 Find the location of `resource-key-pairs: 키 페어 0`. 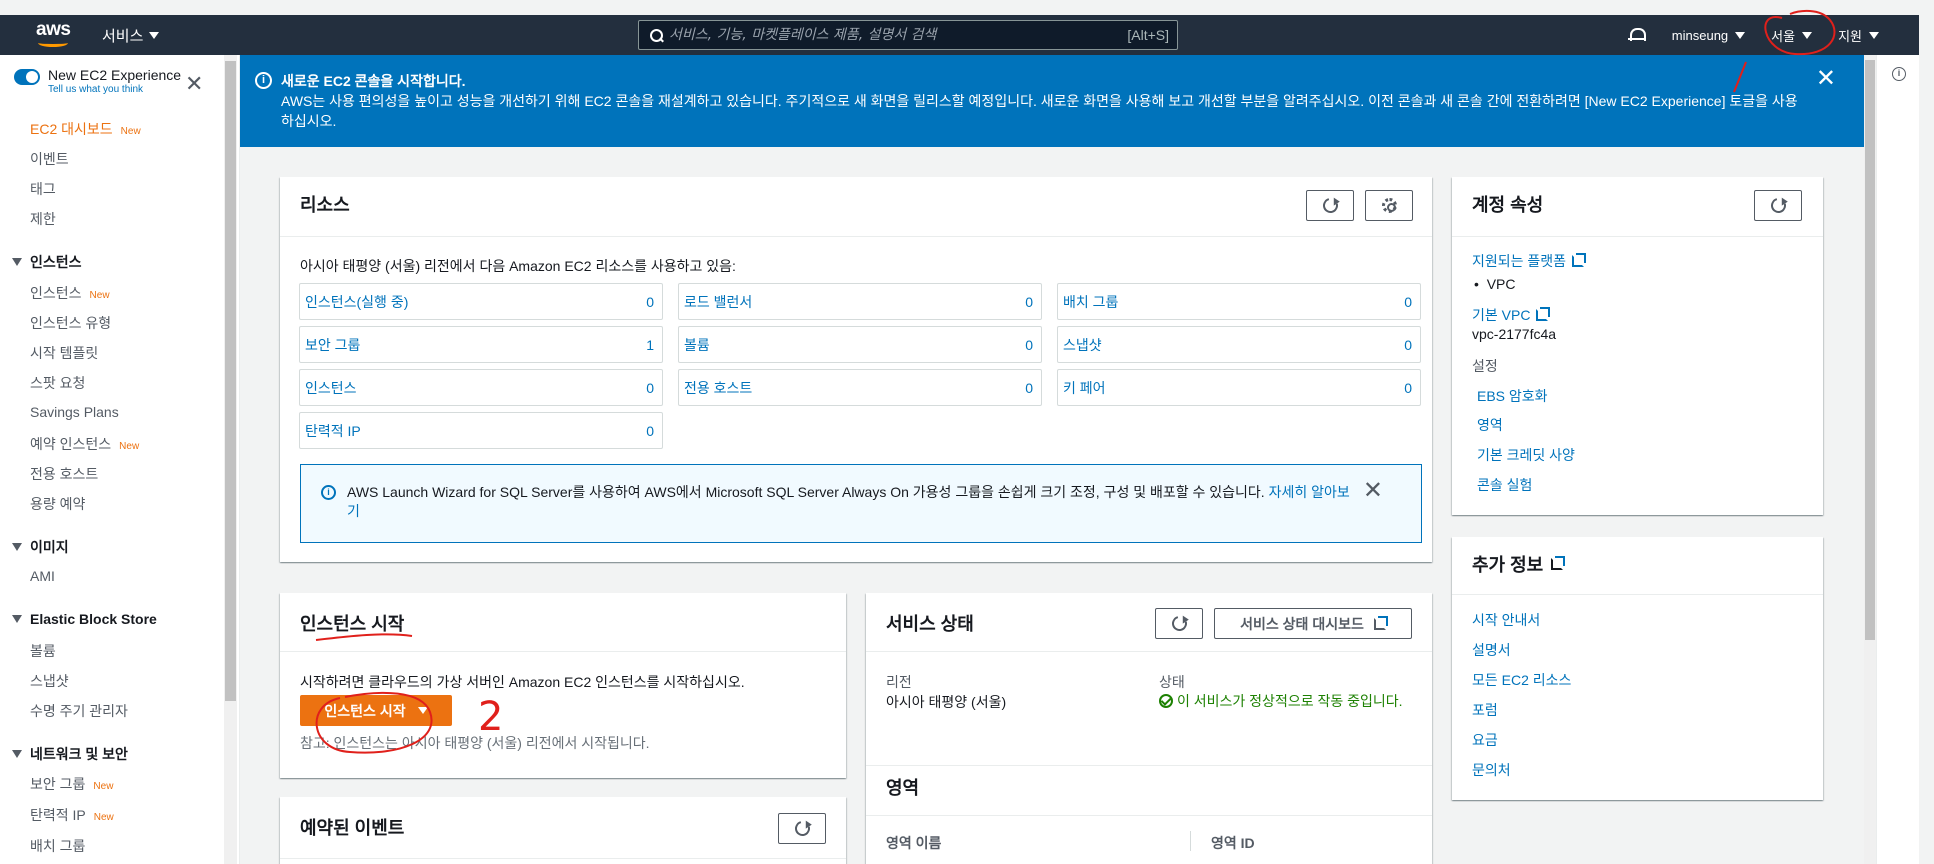

resource-key-pairs: 키 페어 0 is located at coordinates (1239, 387).